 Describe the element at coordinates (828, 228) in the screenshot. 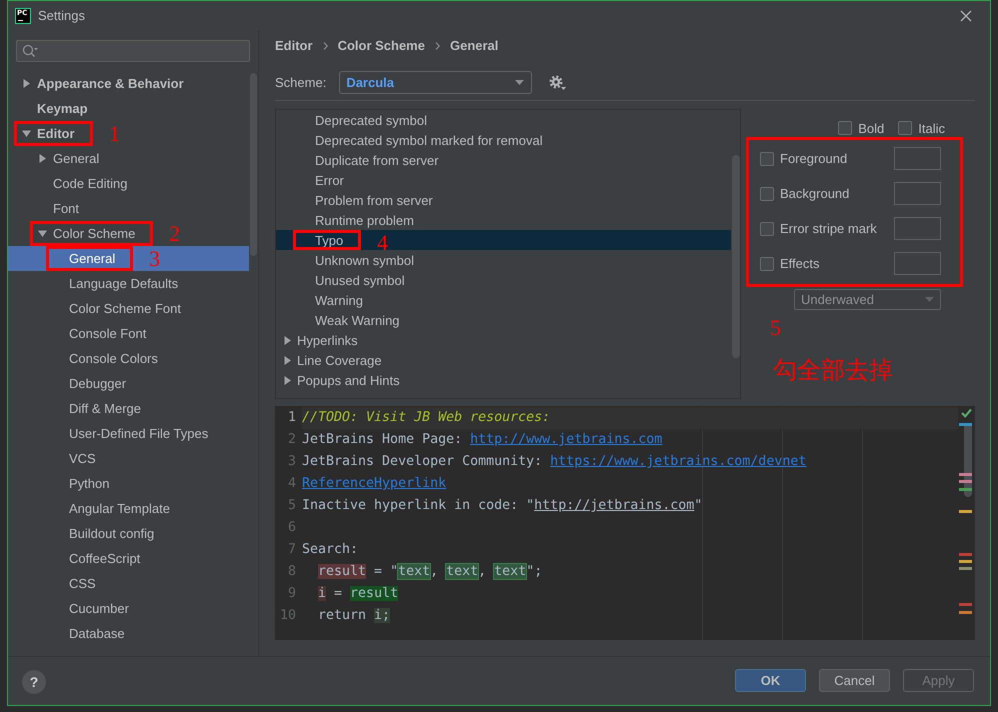

I see `checkbox-label: Error stripe mark` at that location.